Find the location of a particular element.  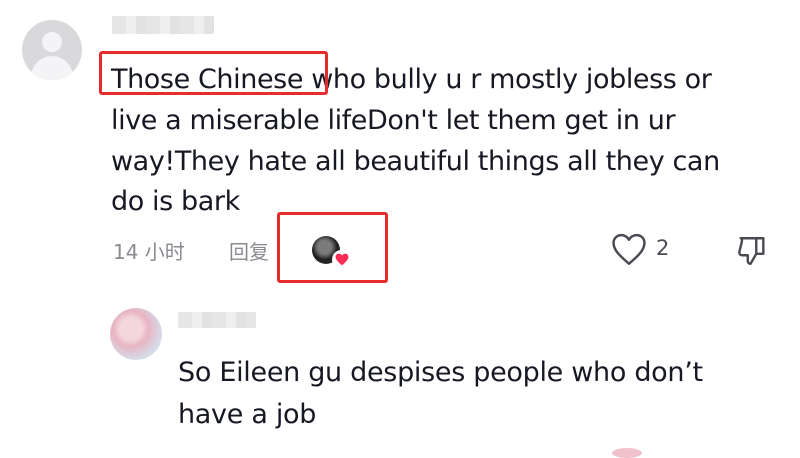

reply-avatar is located at coordinates (136, 334).